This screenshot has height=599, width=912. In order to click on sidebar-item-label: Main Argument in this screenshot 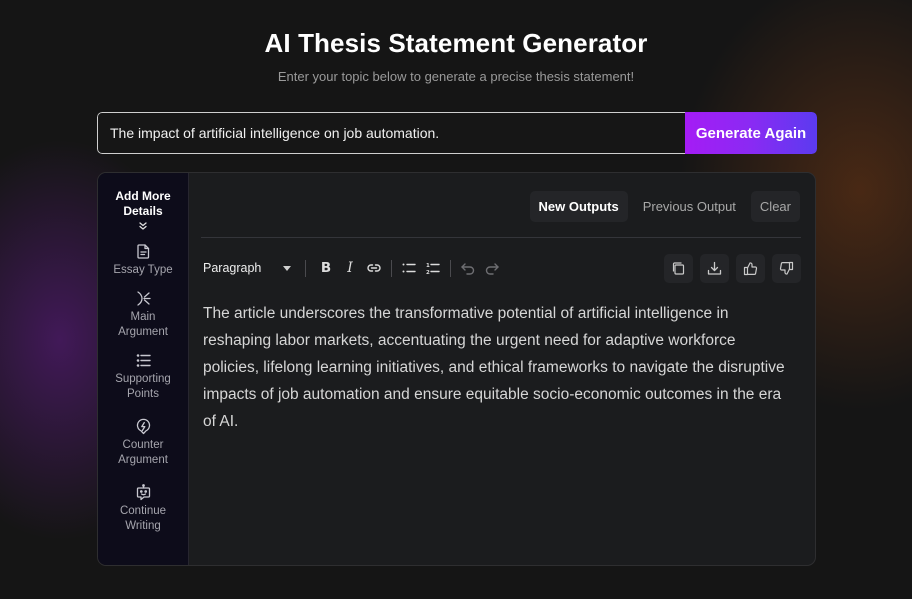, I will do `click(143, 325)`.